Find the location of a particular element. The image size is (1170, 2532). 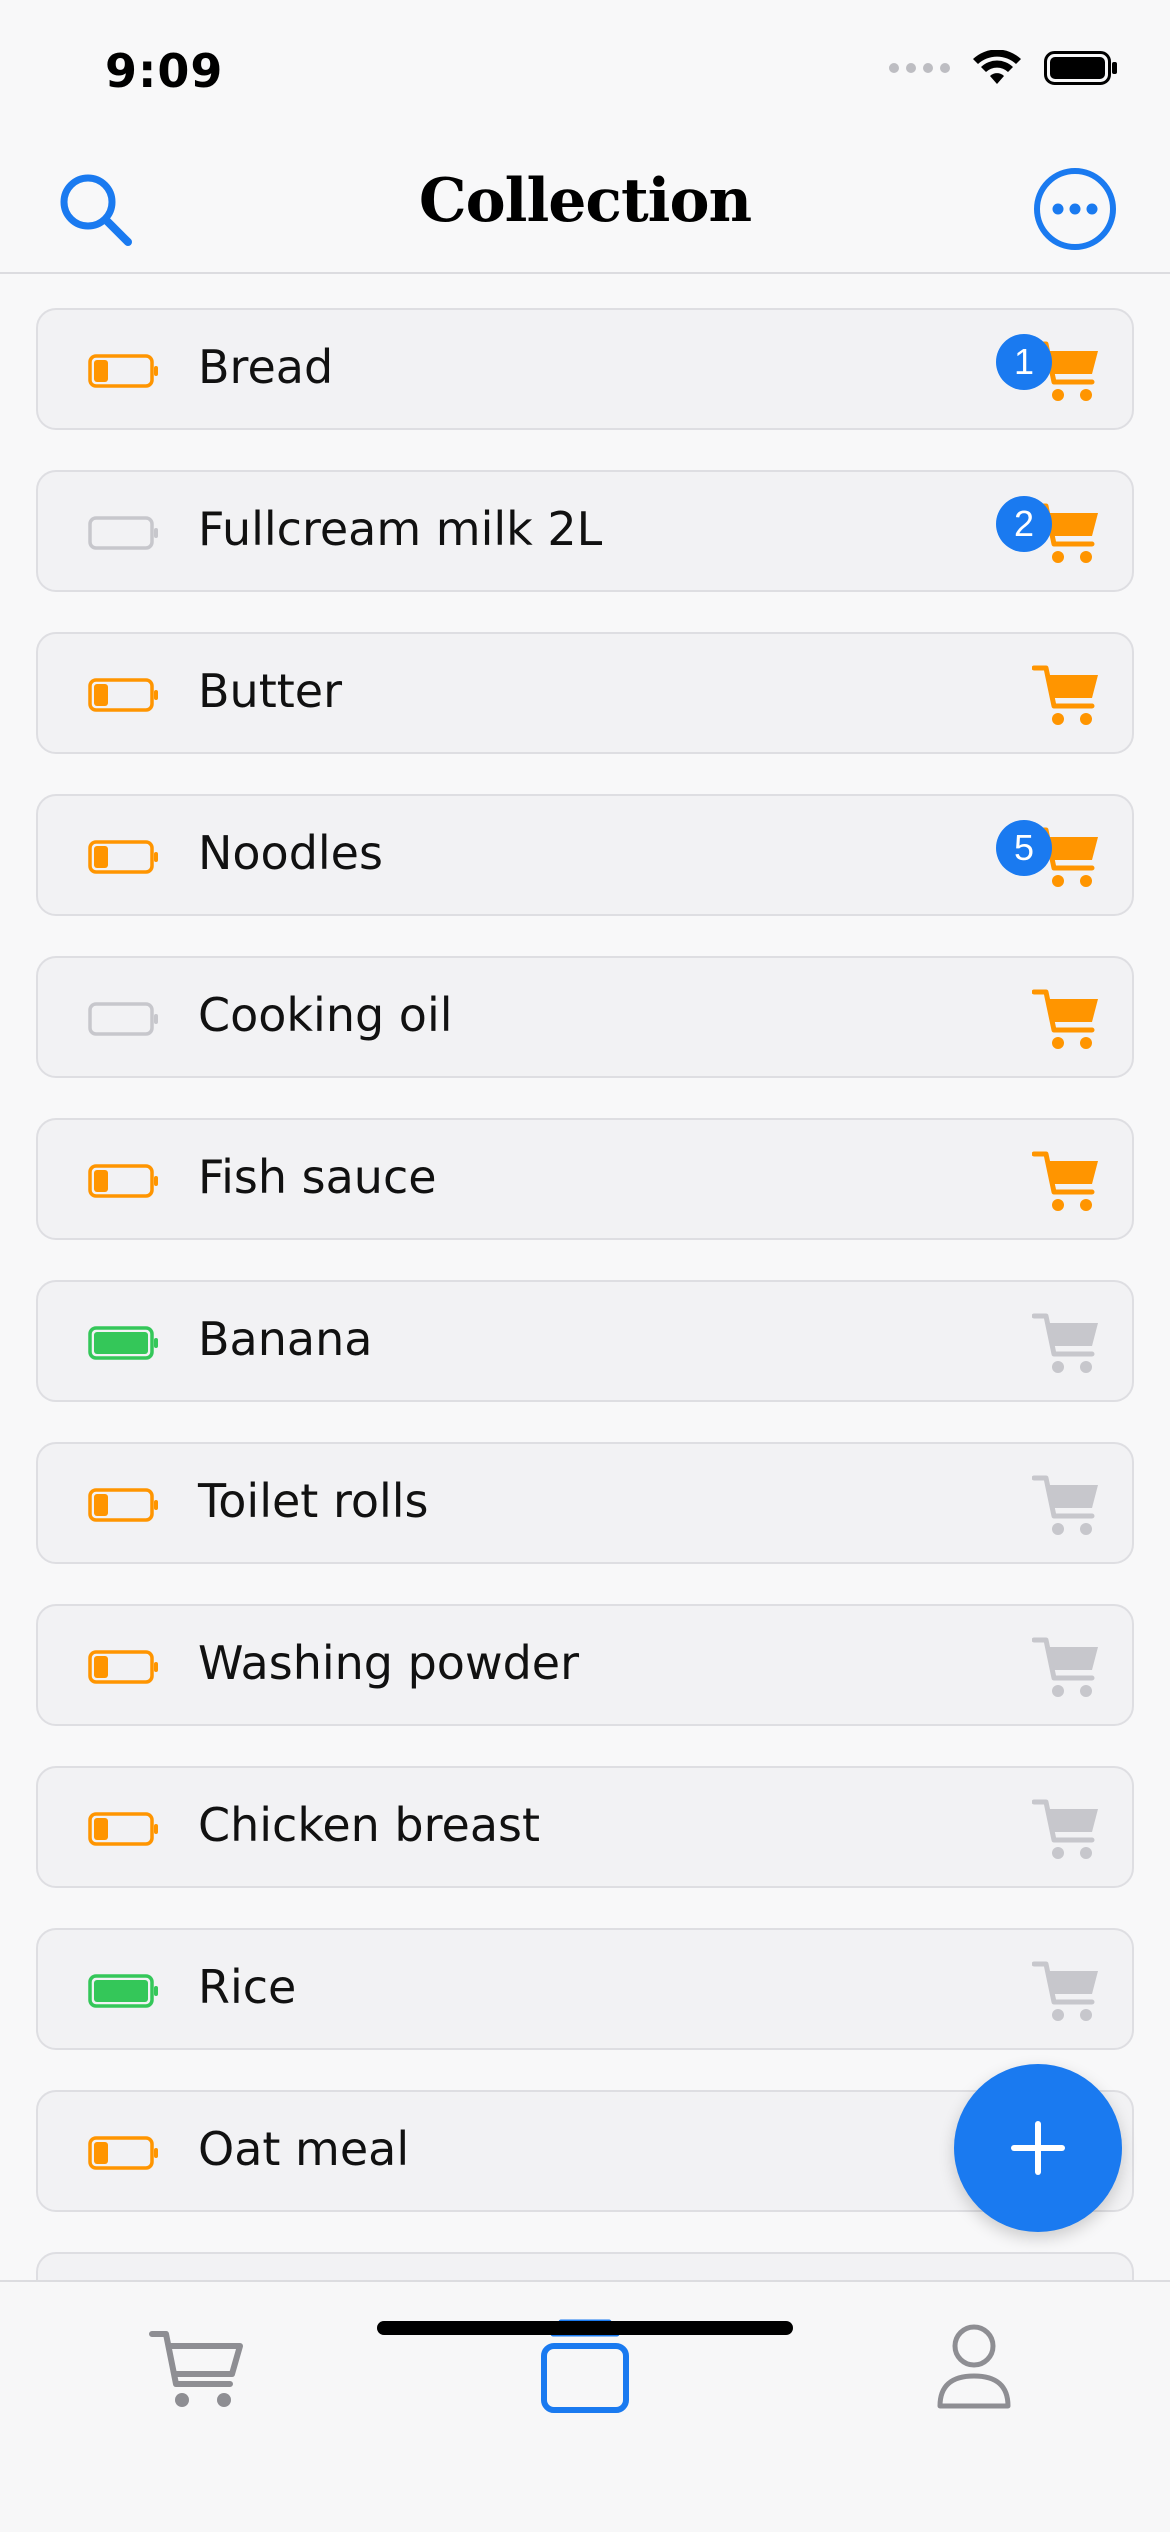

cart-count-badge: 2 is located at coordinates (1024, 524).